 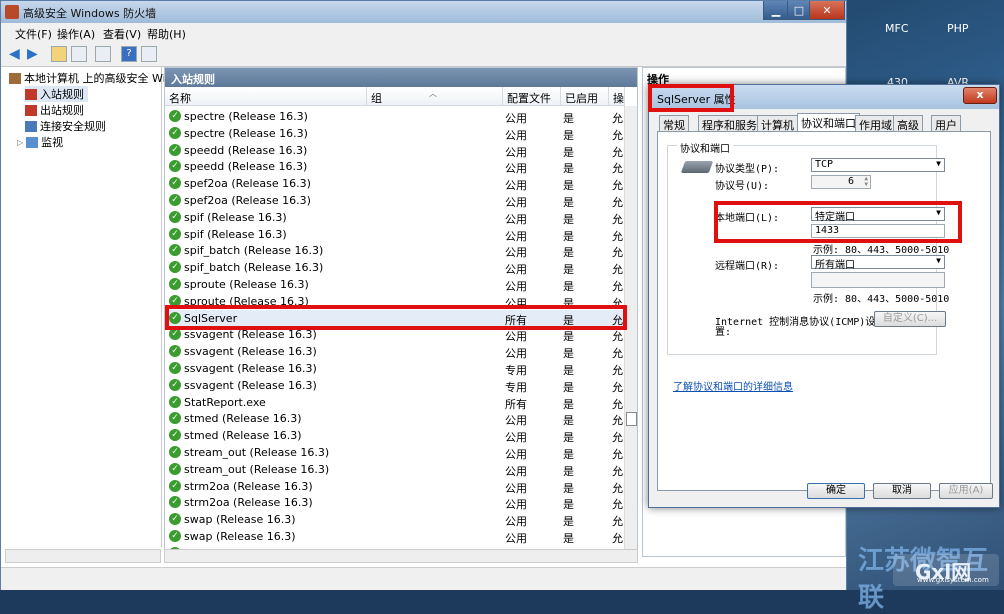 What do you see at coordinates (980, 95) in the screenshot?
I see `dialog-close-button: x` at bounding box center [980, 95].